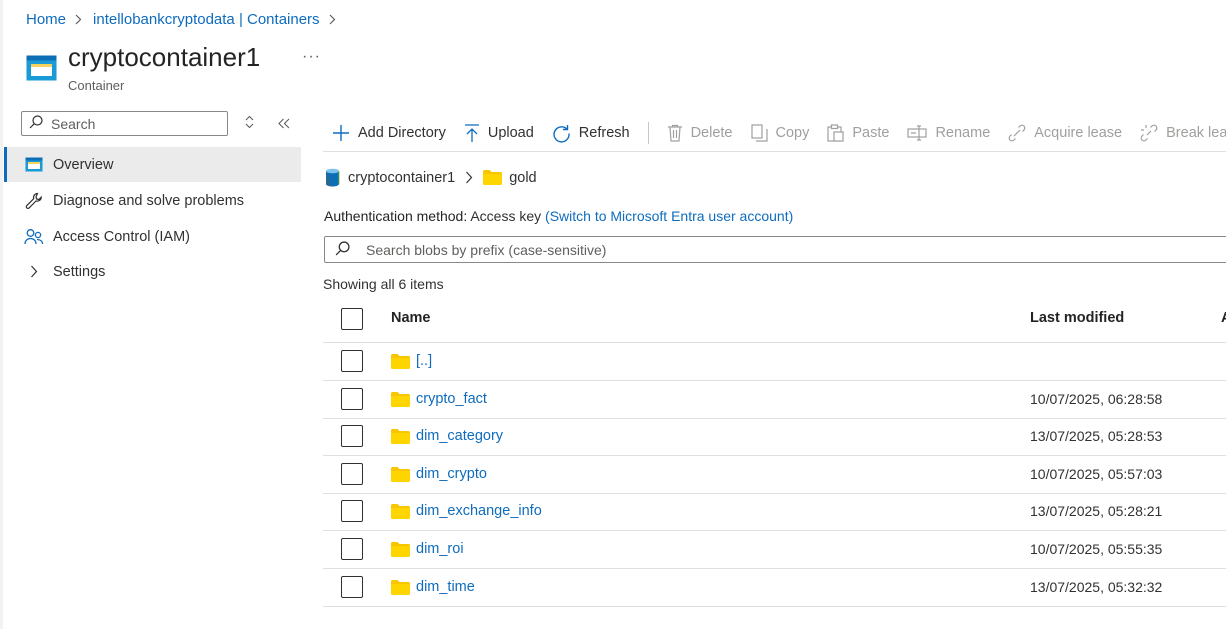 The image size is (1226, 629). I want to click on acquire-lease-button: Acquire lease, so click(1065, 133).